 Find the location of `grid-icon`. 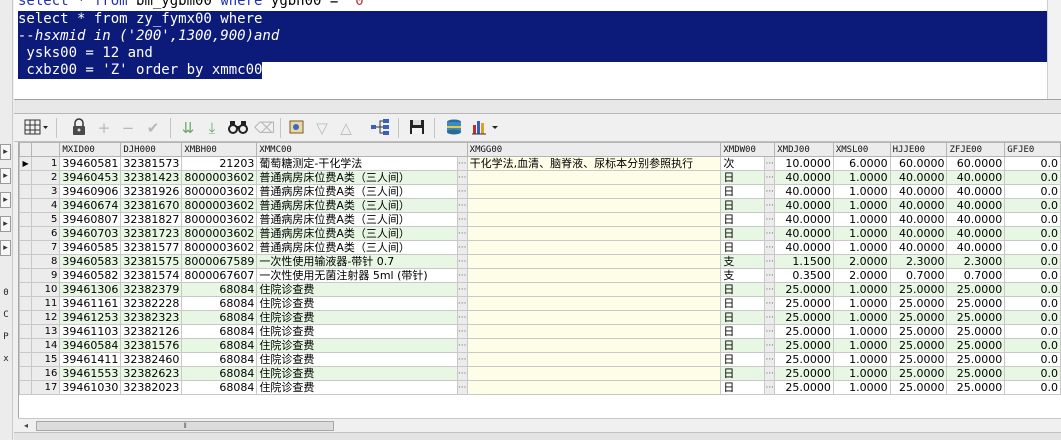

grid-icon is located at coordinates (36, 128).